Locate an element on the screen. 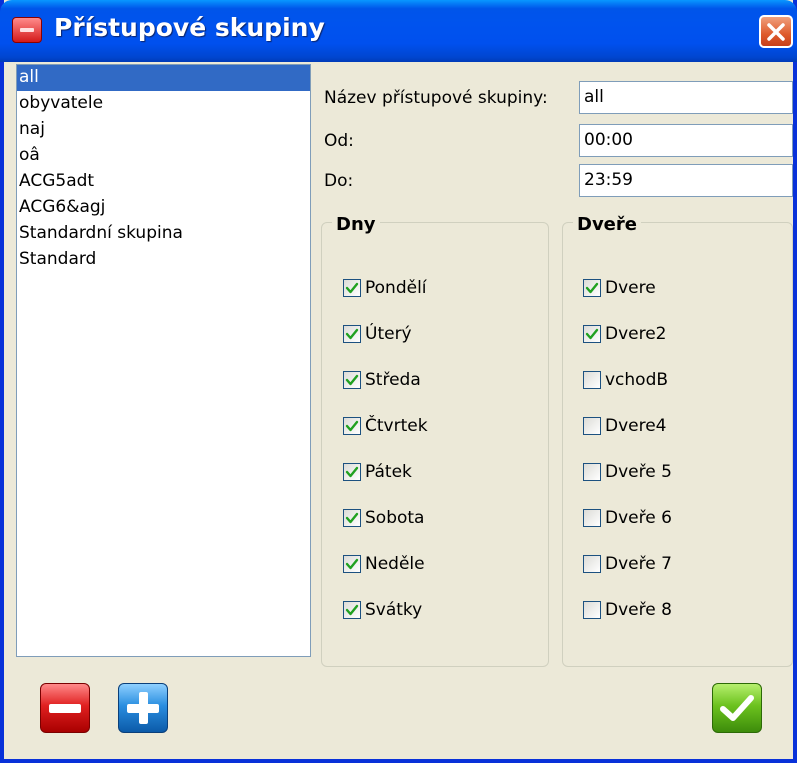  days-checkbox-label: Středa is located at coordinates (393, 380).